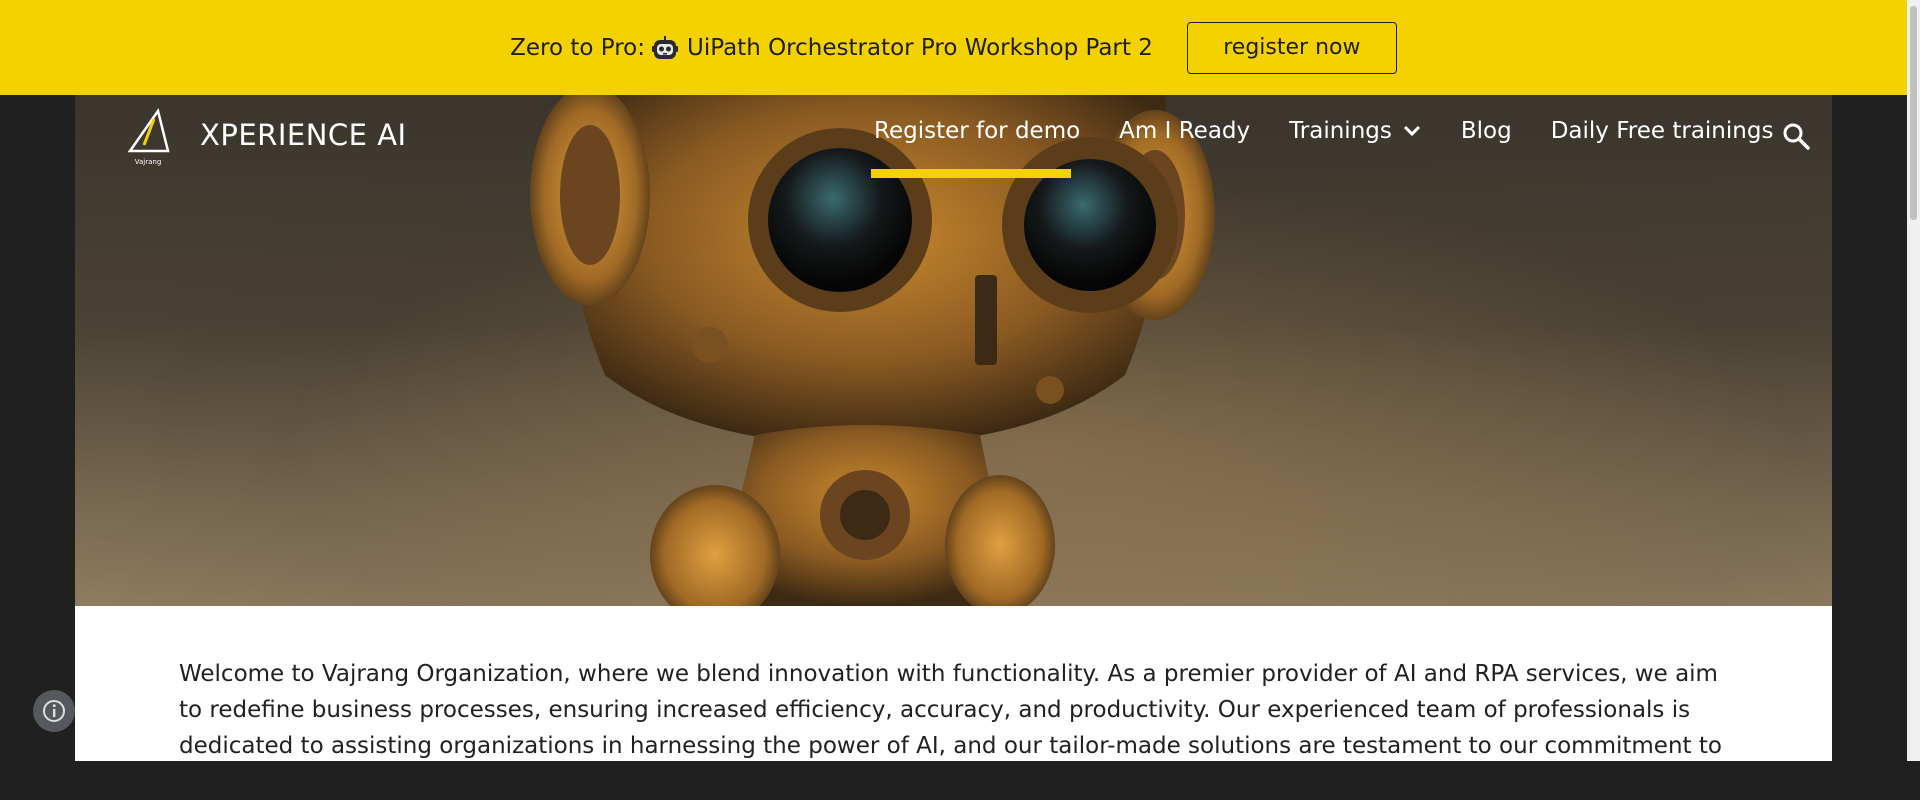  What do you see at coordinates (1291, 47) in the screenshot?
I see `register-now-button: register now` at bounding box center [1291, 47].